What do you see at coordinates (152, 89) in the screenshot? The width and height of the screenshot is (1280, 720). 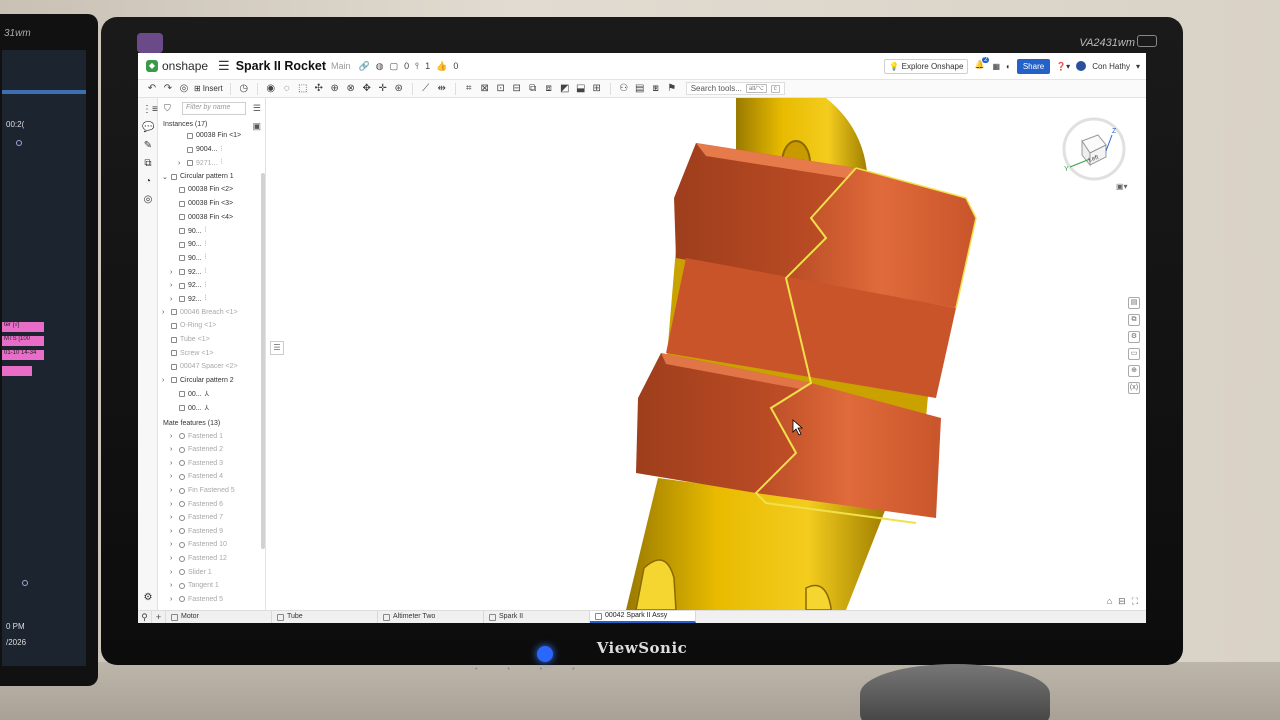 I see `undo-icon: ↶` at bounding box center [152, 89].